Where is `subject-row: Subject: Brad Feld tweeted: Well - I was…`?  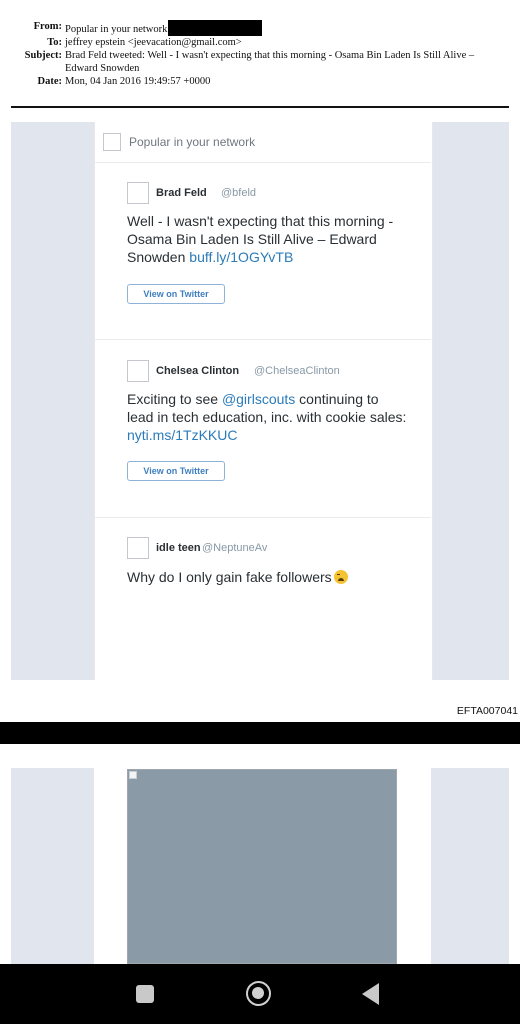
subject-row: Subject: Brad Feld tweeted: Well - I was… is located at coordinates (260, 62).